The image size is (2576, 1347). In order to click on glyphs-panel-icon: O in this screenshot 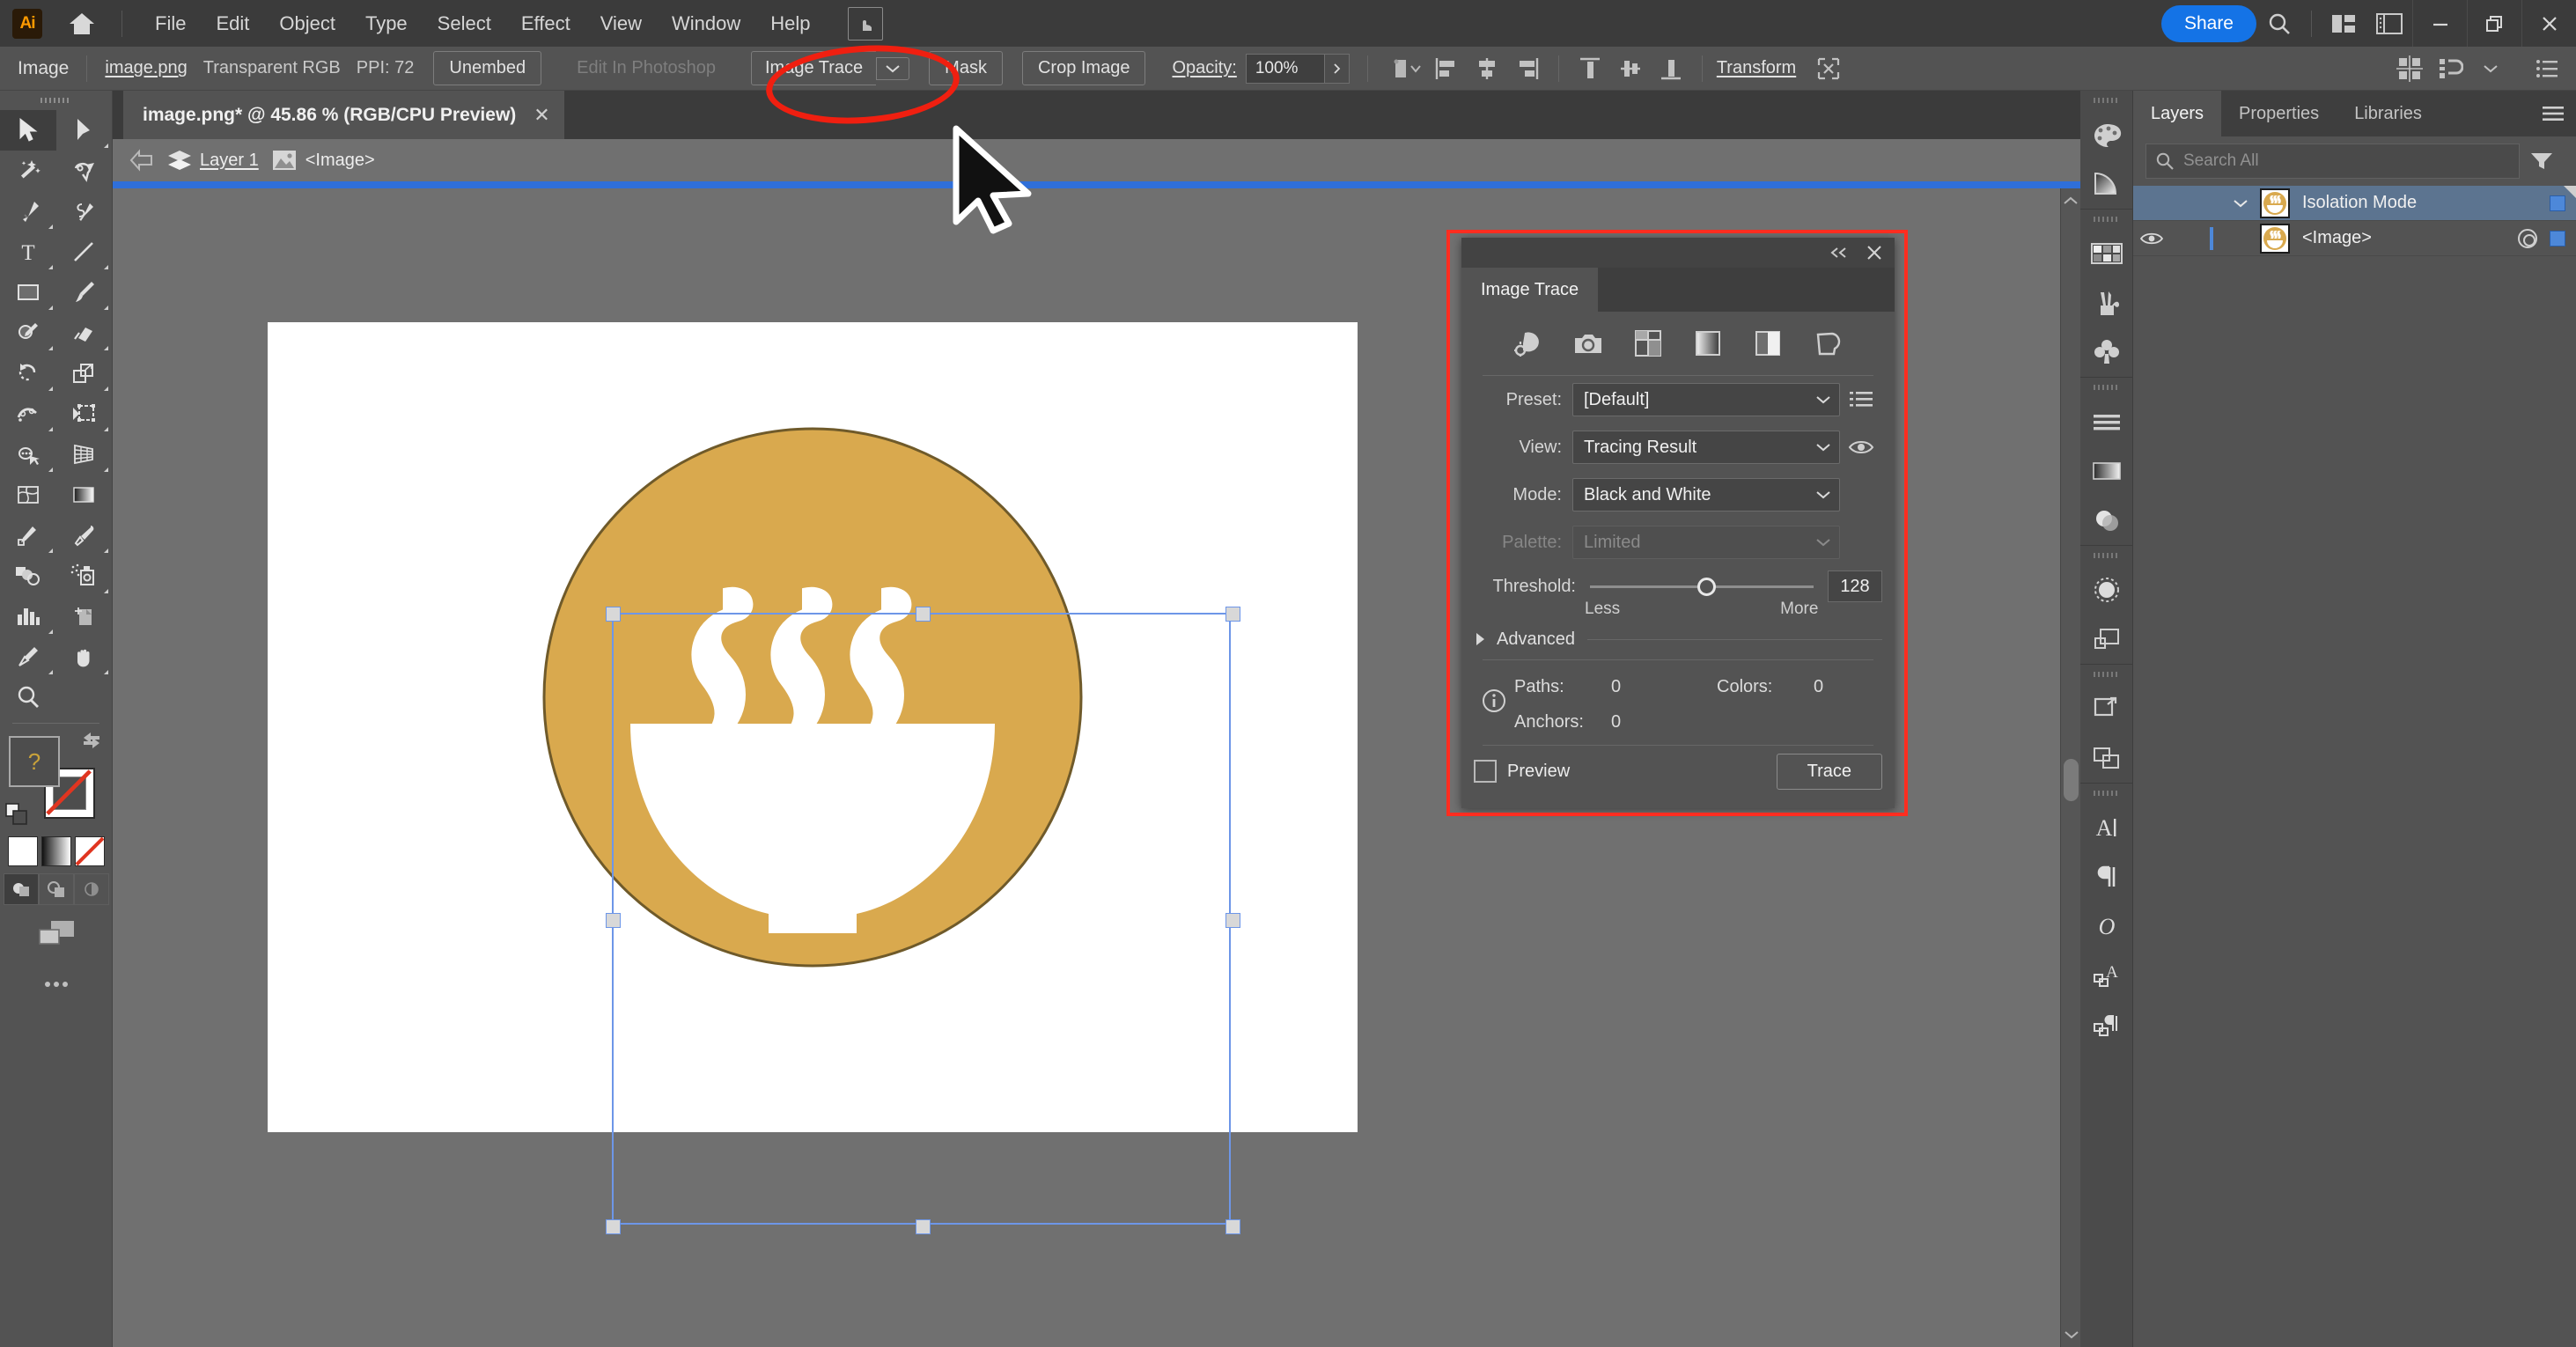, I will do `click(2106, 926)`.